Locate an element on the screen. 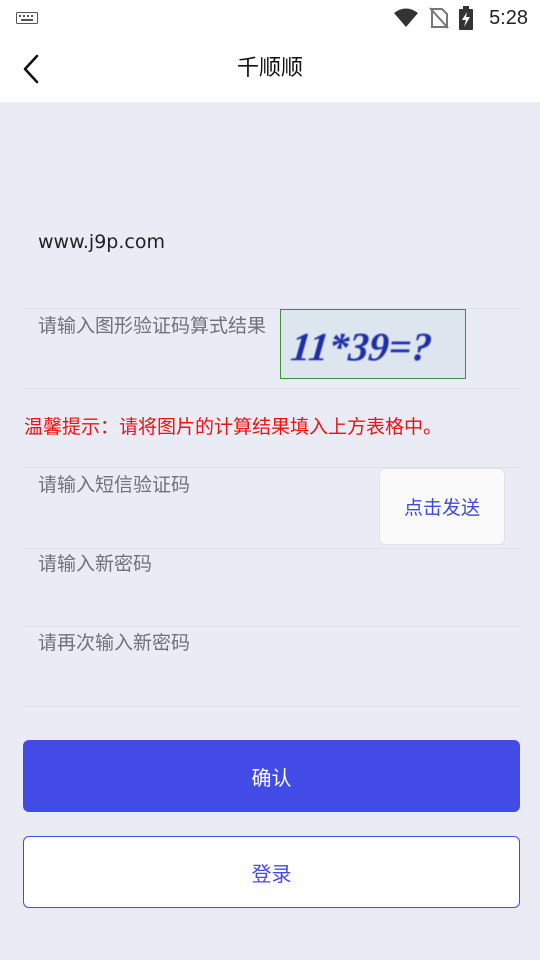 The height and width of the screenshot is (960, 540). status-time: 5:28 is located at coordinates (508, 17).